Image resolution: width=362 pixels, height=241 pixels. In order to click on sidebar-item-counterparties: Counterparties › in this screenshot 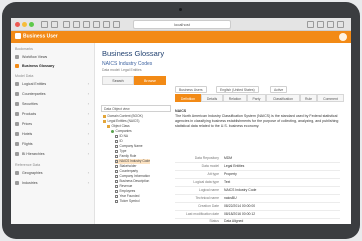, I will do `click(53, 94)`.